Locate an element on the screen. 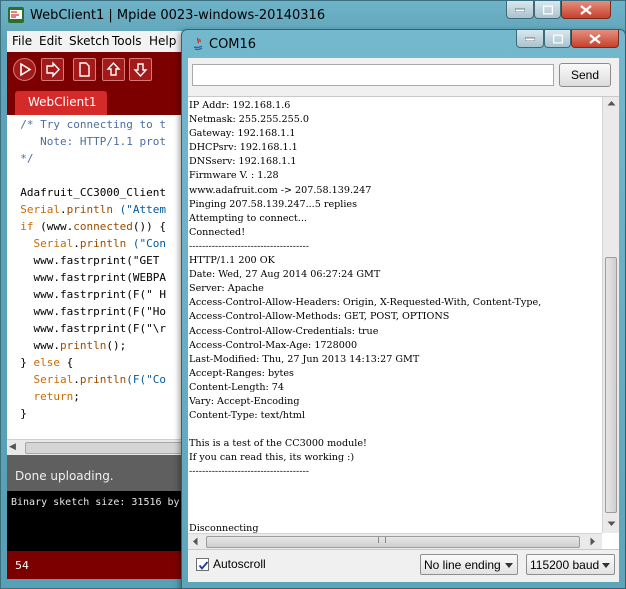  code-token: (); is located at coordinates (116, 345).